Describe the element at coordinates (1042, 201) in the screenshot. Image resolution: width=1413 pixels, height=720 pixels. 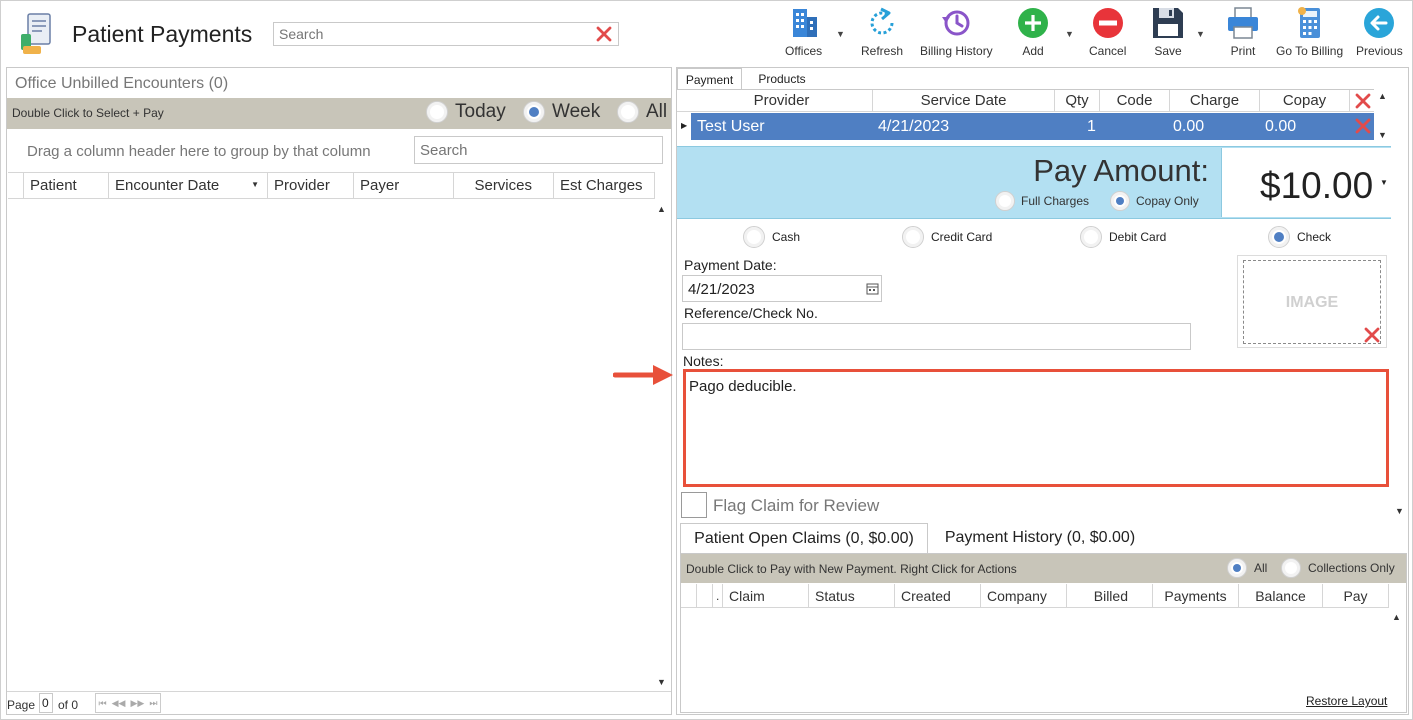
I see `full-charges-option: Full Charges` at that location.